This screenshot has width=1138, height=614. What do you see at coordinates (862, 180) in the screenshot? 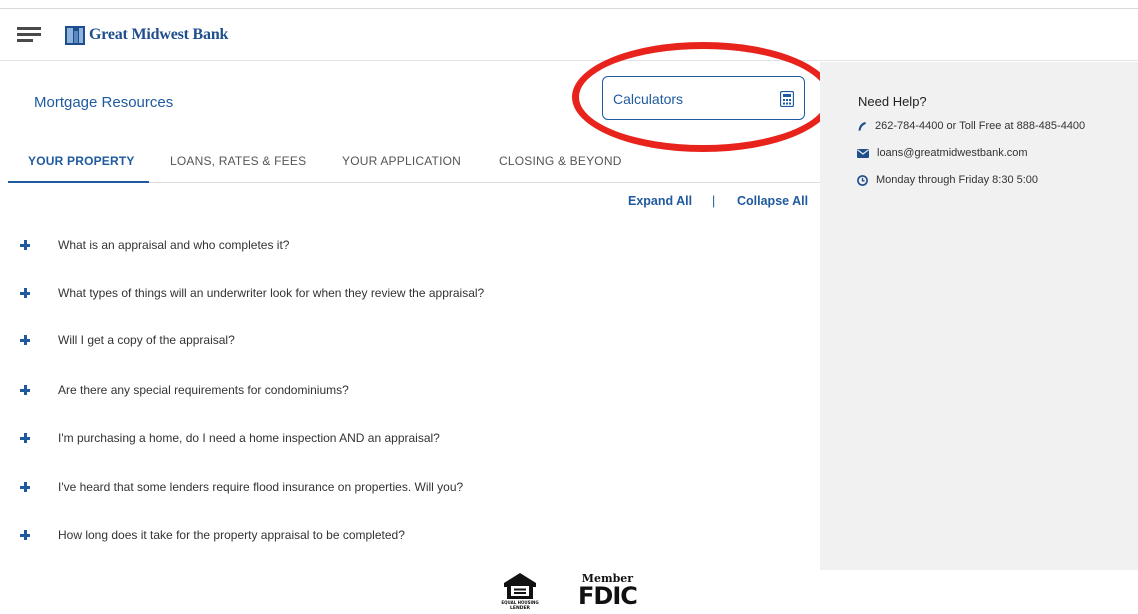
I see `clock-icon` at bounding box center [862, 180].